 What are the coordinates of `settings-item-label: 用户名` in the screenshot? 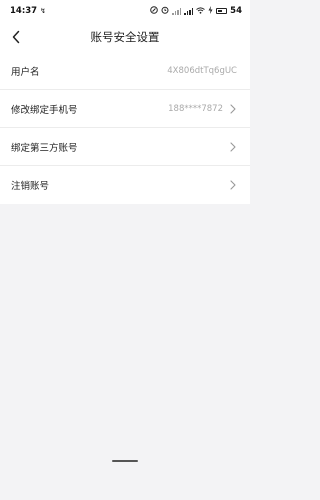 It's located at (25, 72).